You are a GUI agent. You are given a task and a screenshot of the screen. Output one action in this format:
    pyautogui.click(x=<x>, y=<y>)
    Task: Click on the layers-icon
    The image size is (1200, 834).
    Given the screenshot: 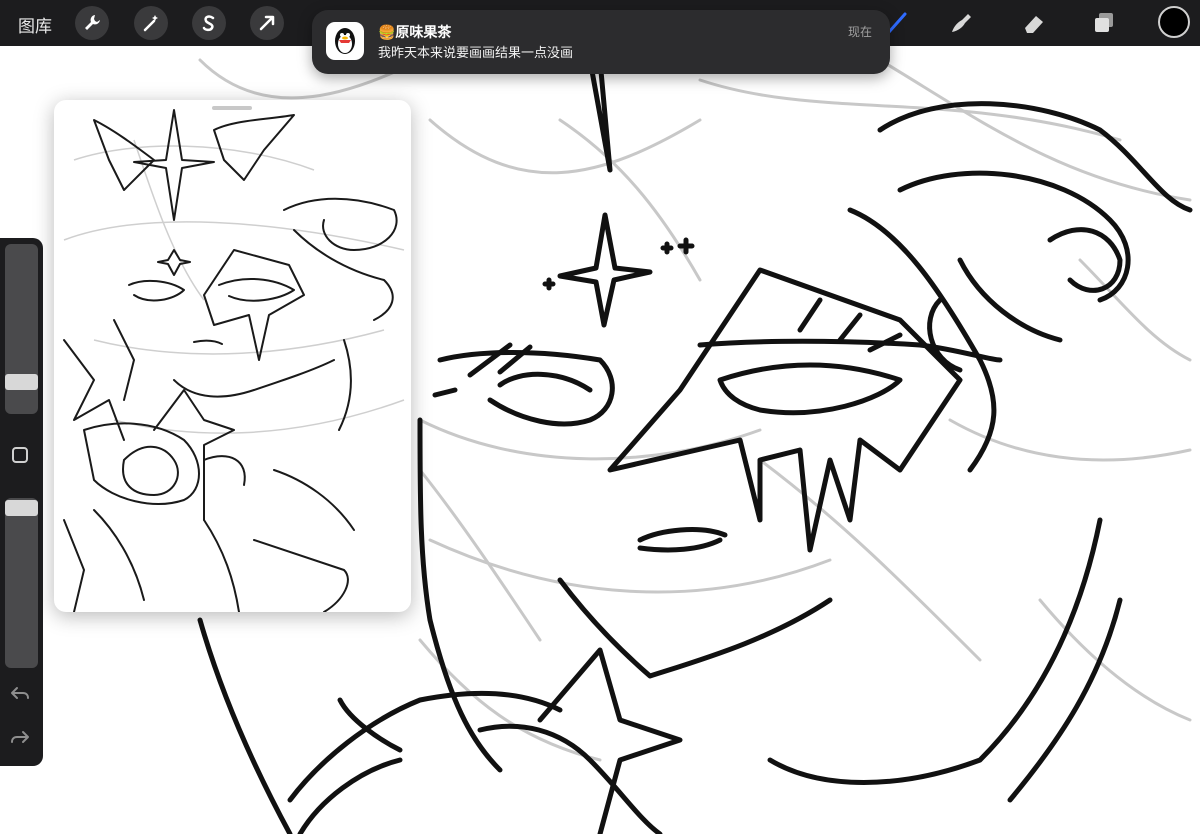 What is the action you would take?
    pyautogui.click(x=1104, y=23)
    